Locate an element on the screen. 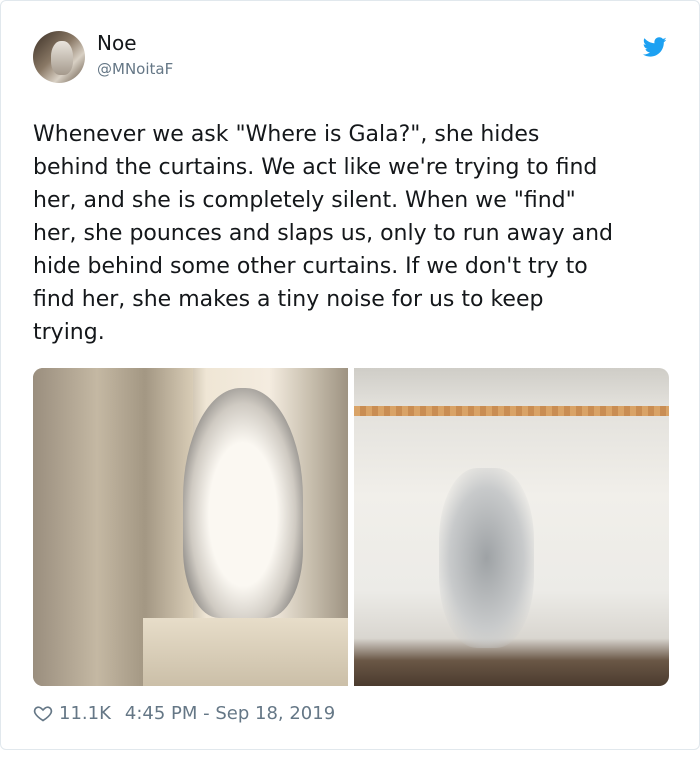 The width and height of the screenshot is (700, 758). user-handle: @MNoitaF is located at coordinates (135, 69).